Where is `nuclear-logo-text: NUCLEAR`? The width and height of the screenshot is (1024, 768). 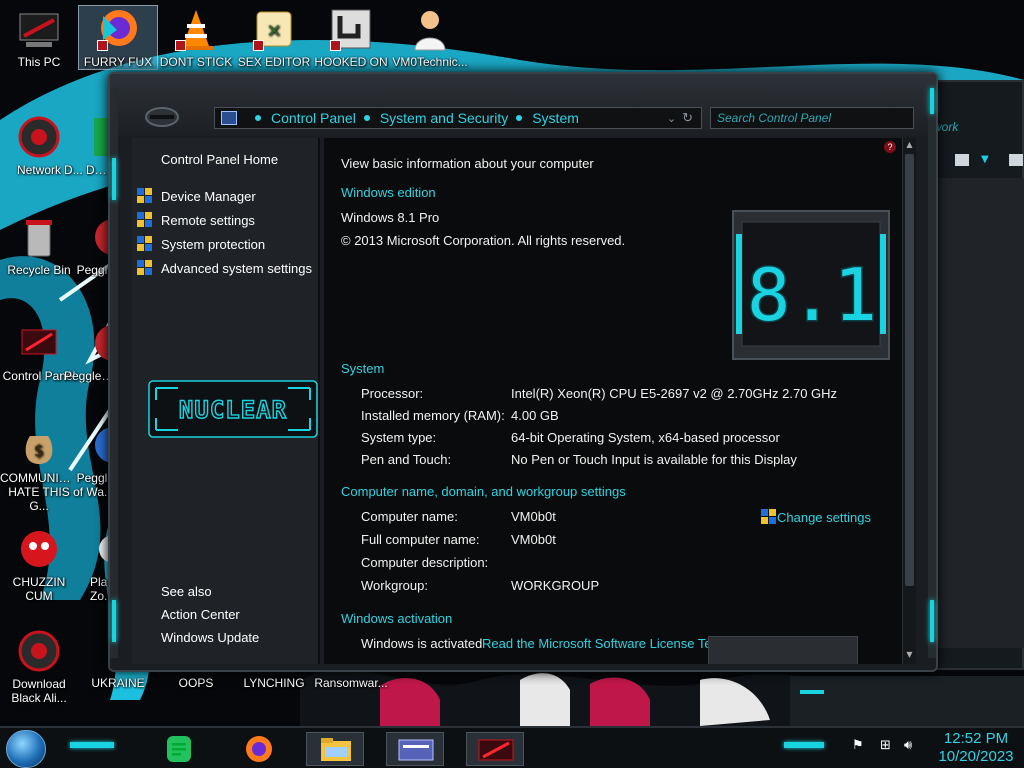 nuclear-logo-text: NUCLEAR is located at coordinates (233, 410).